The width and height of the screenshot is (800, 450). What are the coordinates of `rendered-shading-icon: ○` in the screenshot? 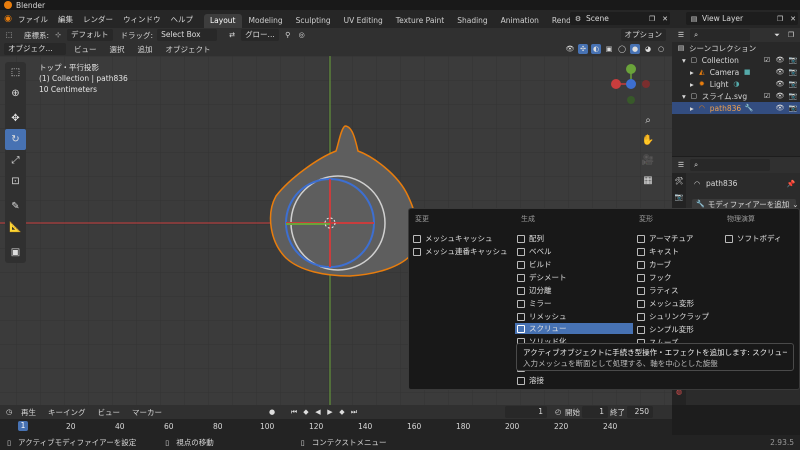 It's located at (661, 49).